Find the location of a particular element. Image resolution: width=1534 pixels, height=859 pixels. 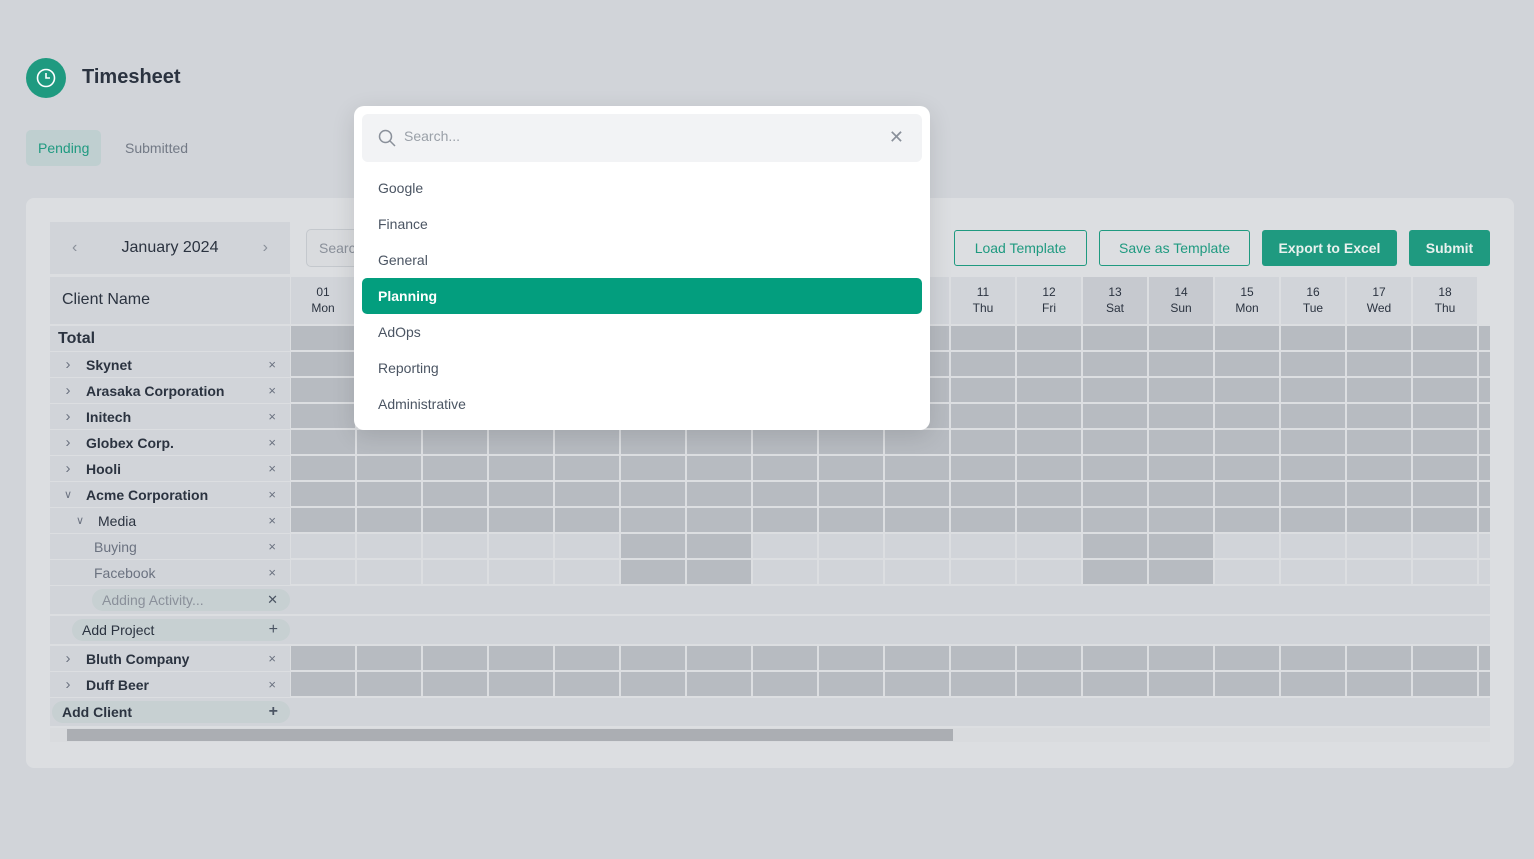

client-row: › Skynet × is located at coordinates (170, 364).